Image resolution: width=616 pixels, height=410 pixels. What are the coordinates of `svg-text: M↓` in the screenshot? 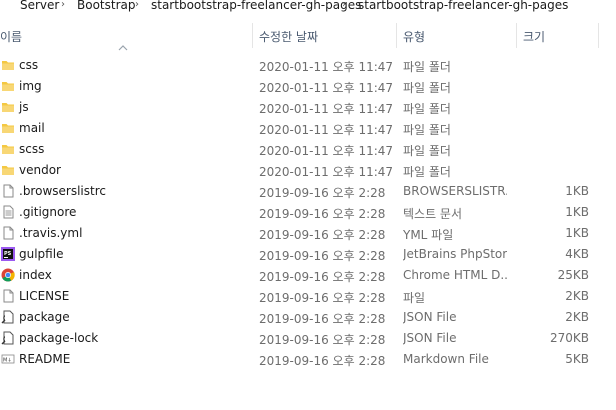 It's located at (7, 361).